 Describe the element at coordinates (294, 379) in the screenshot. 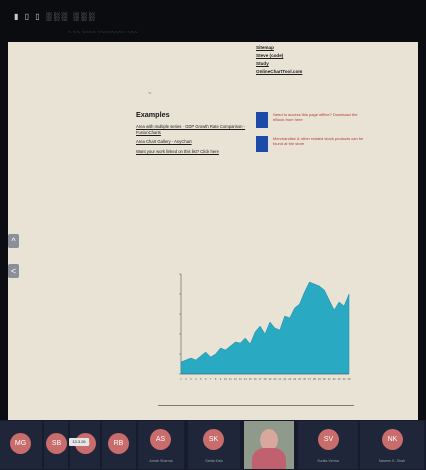

I see `x-tick-label: 24` at that location.